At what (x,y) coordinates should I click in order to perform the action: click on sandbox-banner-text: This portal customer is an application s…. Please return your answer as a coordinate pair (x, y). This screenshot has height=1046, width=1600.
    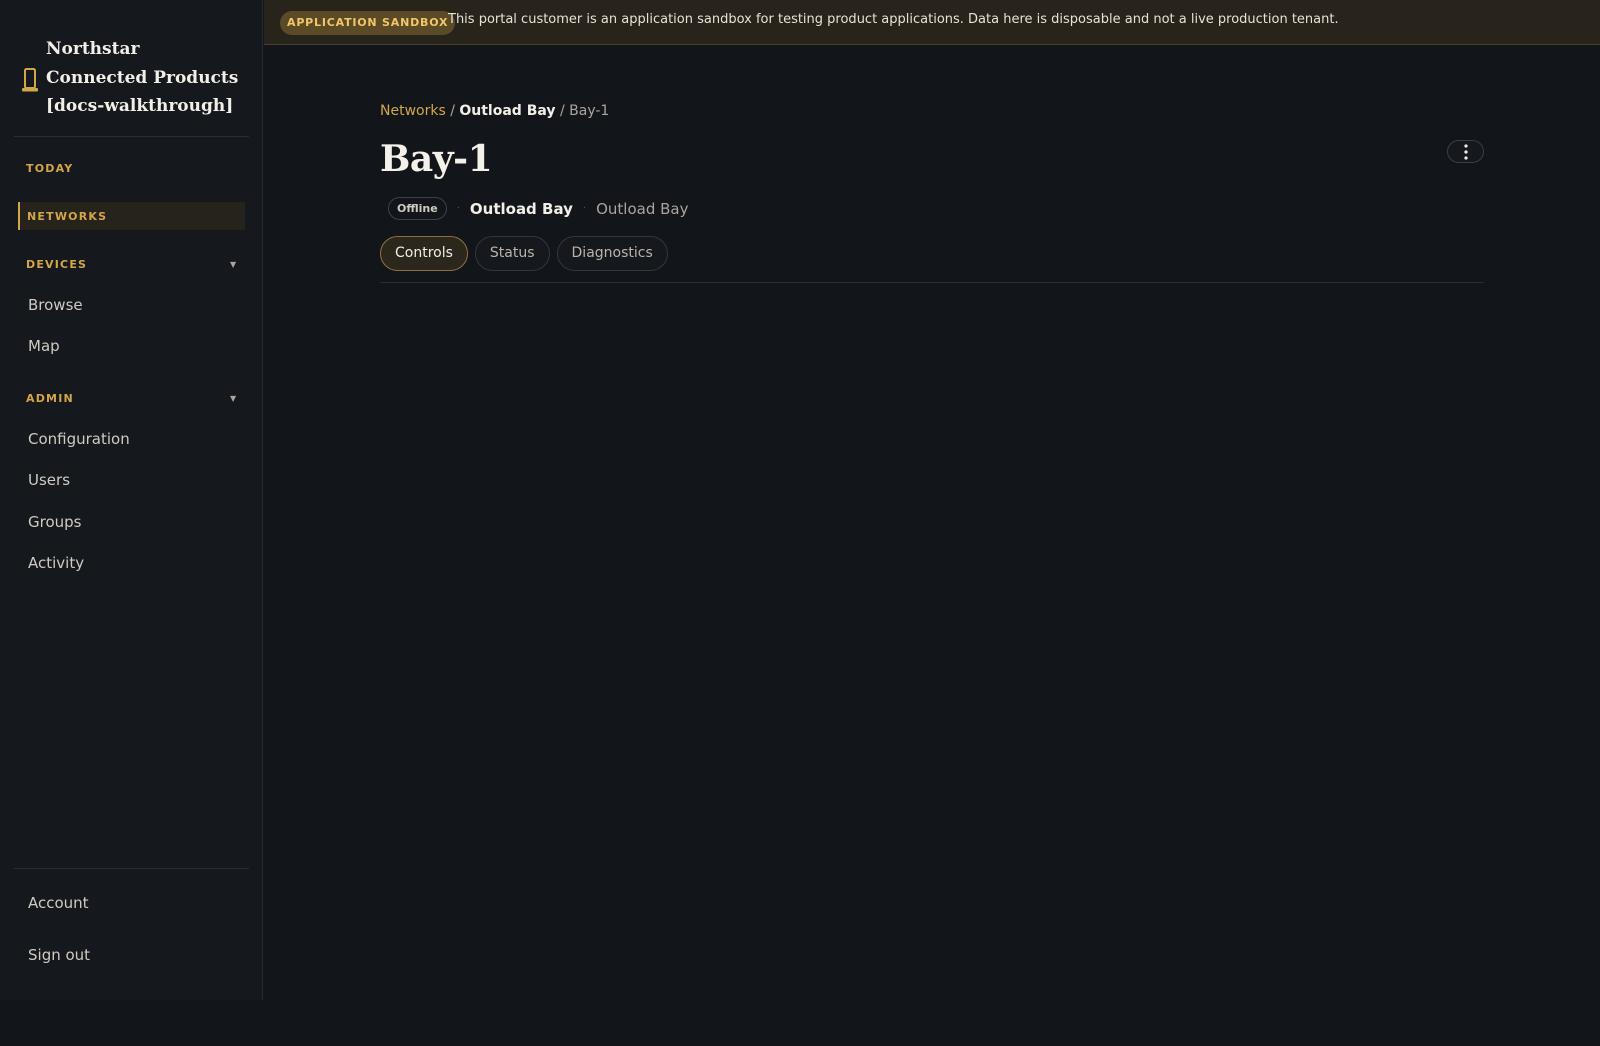
    Looking at the image, I should click on (893, 19).